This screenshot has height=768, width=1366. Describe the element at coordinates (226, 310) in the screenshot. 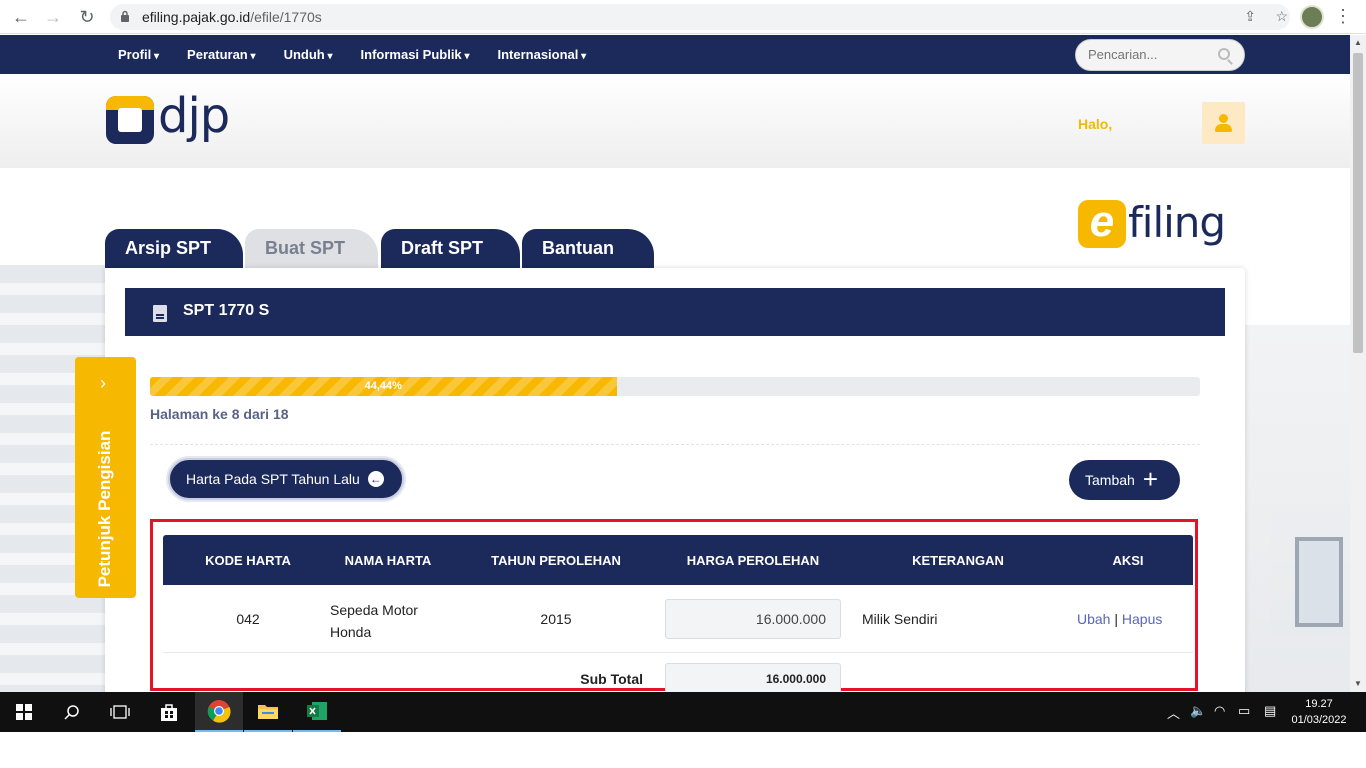

I see `card-title: SPT 1770 S` at that location.